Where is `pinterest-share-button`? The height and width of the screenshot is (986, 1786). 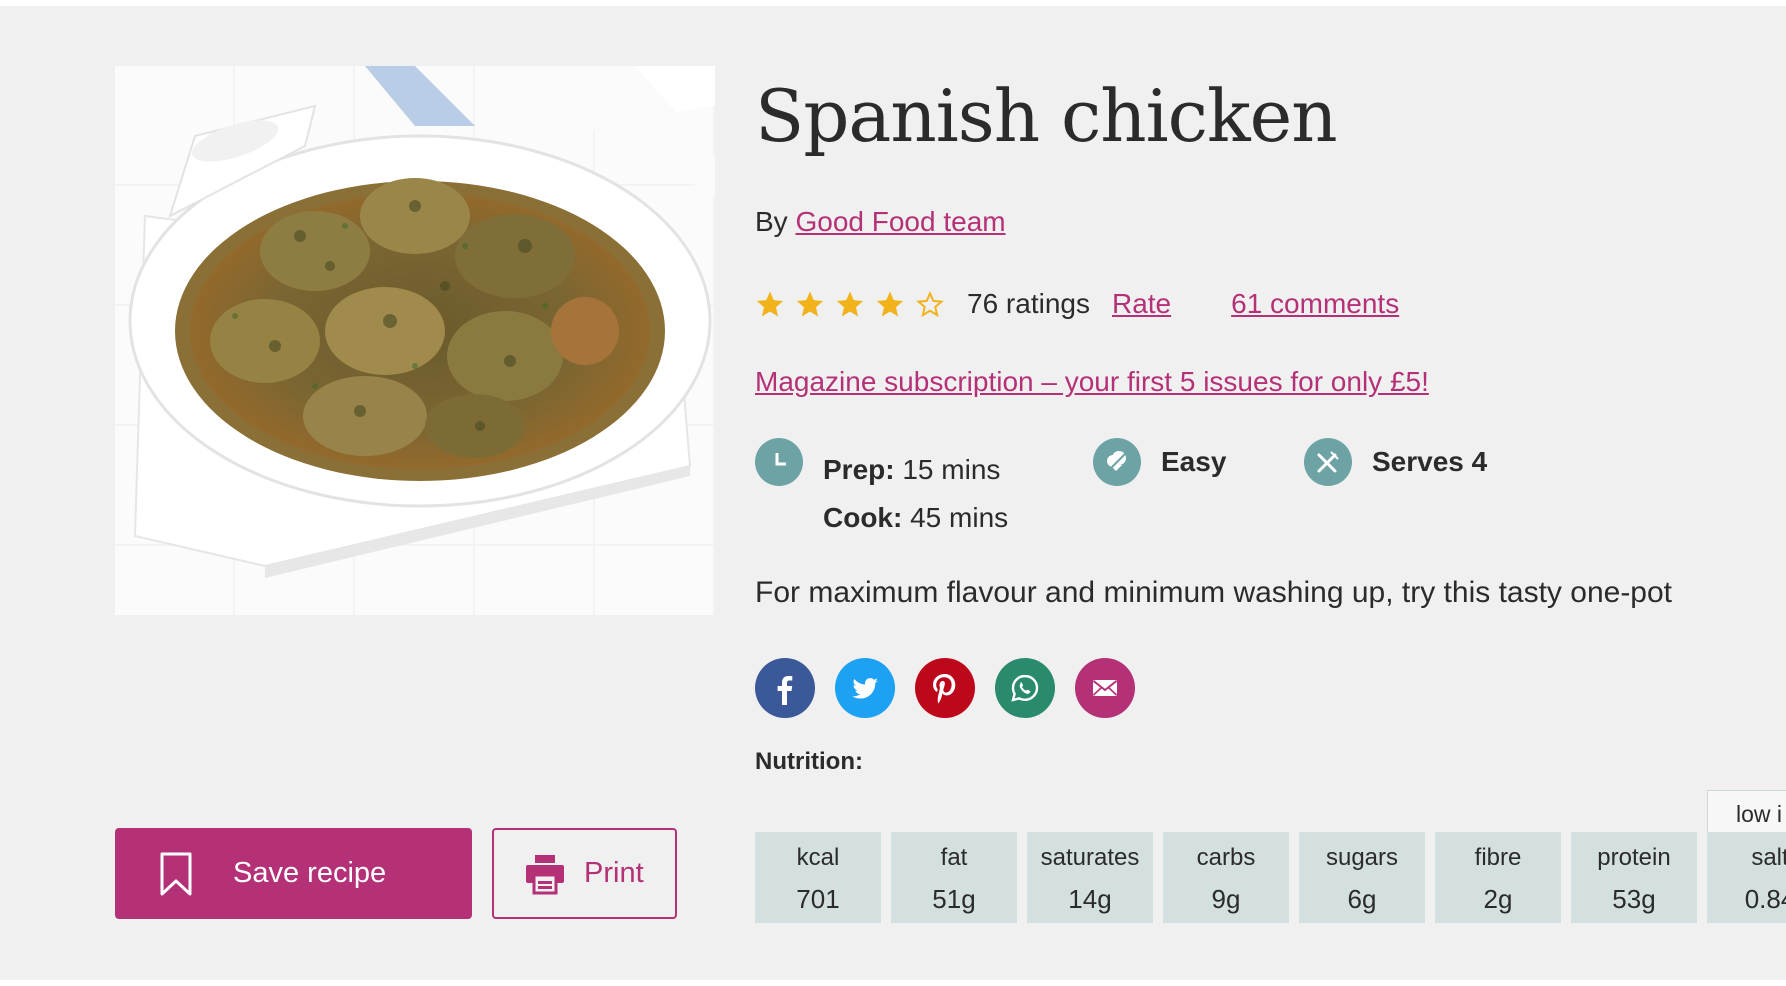 pinterest-share-button is located at coordinates (945, 688).